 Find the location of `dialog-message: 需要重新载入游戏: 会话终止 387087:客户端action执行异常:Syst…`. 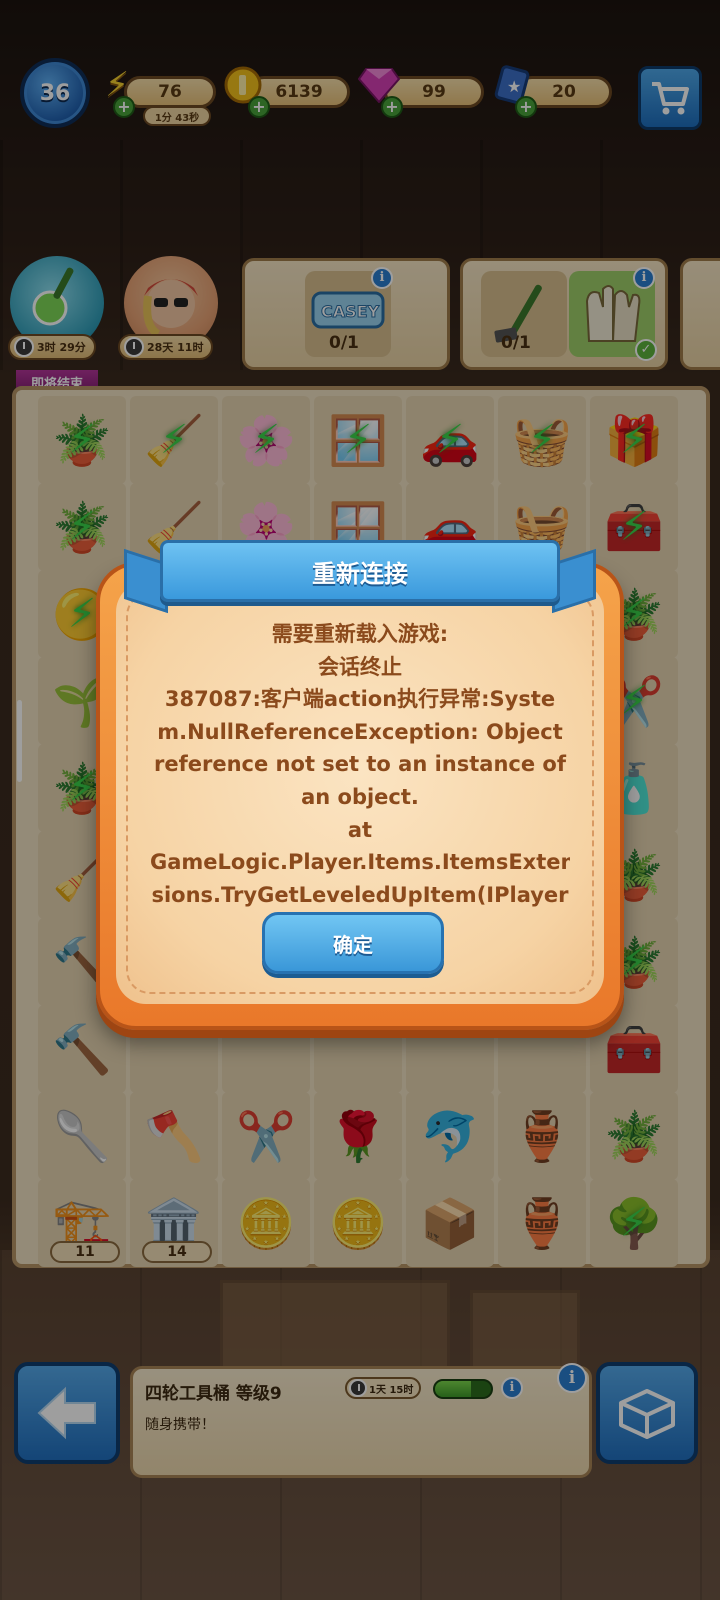

dialog-message: 需要重新载入游戏: 会话终止 387087:客户端action执行异常:Syst… is located at coordinates (360, 764).